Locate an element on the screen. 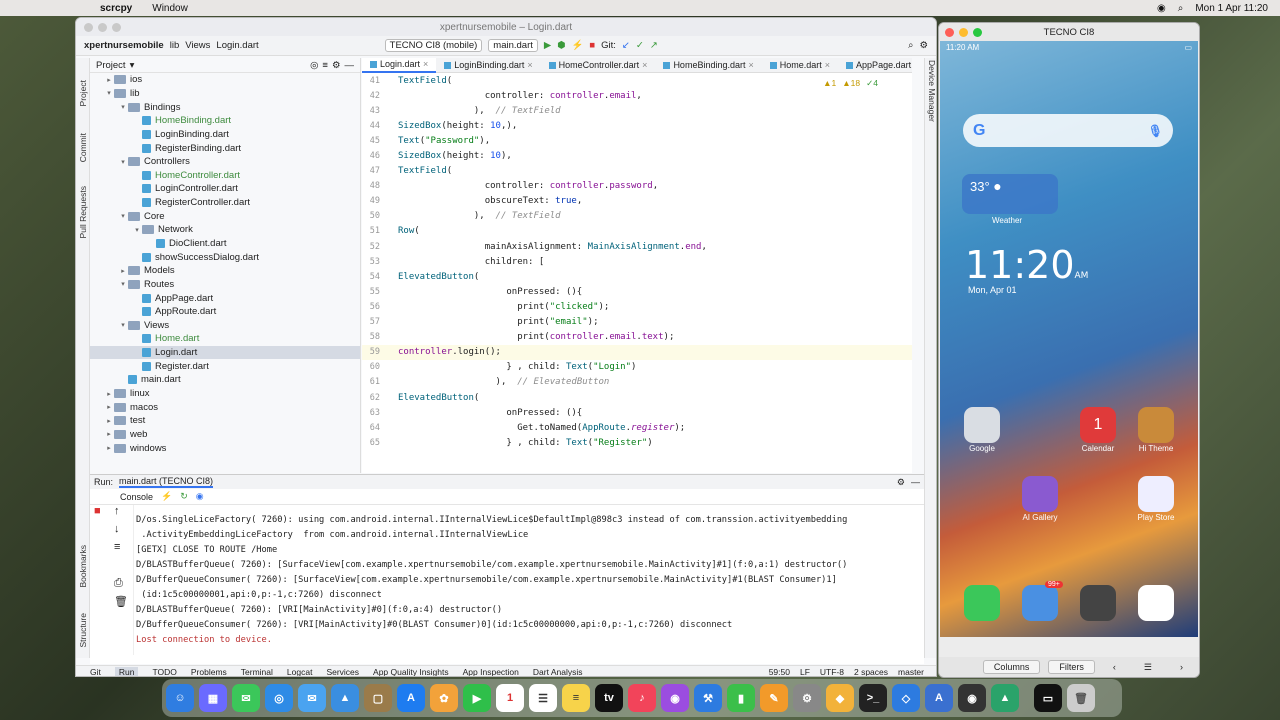  tree-item: ▾ Core is located at coordinates (225, 216).